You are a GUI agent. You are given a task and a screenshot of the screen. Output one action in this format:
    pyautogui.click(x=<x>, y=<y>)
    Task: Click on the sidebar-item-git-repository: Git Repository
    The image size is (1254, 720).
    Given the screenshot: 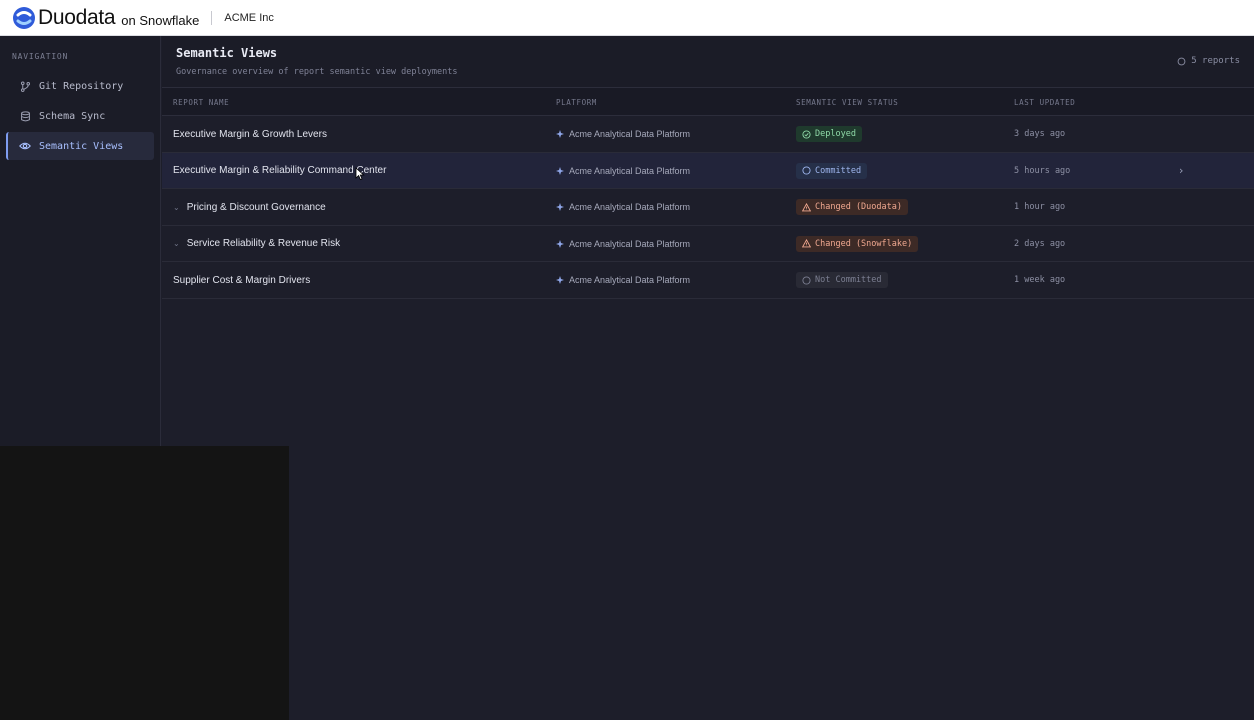 What is the action you would take?
    pyautogui.click(x=80, y=86)
    